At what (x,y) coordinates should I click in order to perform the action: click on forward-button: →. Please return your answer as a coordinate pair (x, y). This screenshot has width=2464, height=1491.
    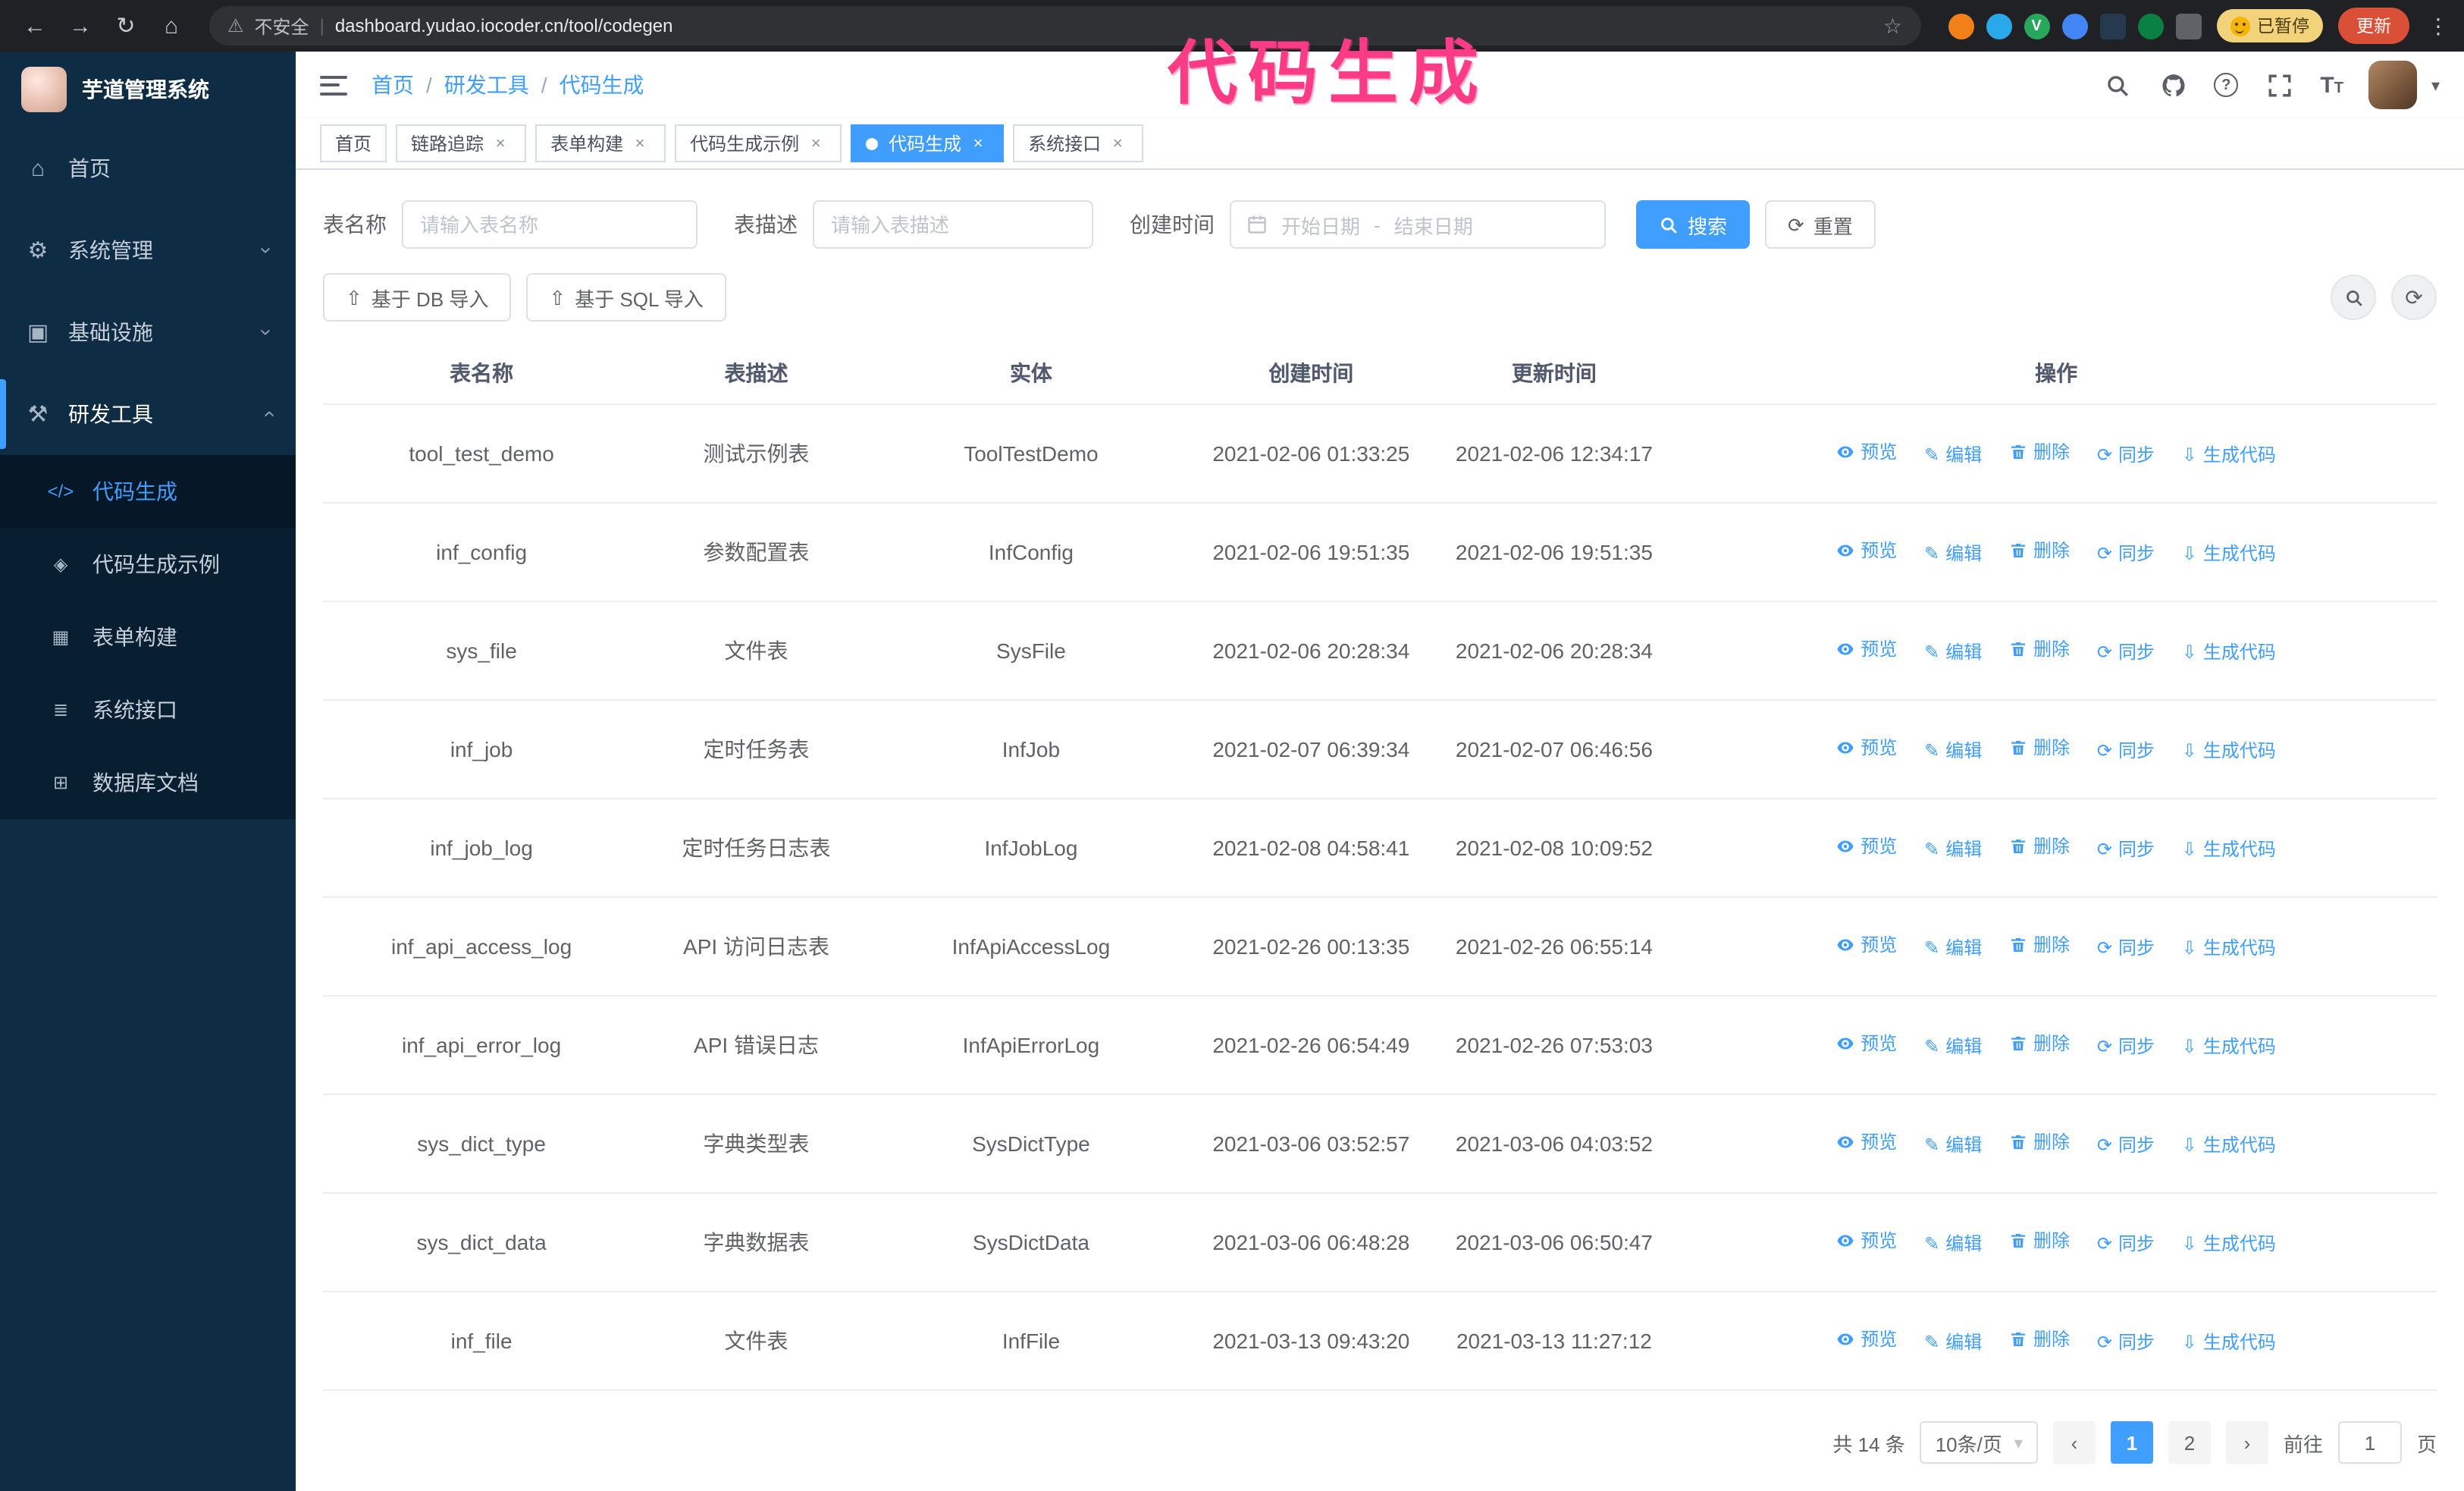
    Looking at the image, I should click on (81, 26).